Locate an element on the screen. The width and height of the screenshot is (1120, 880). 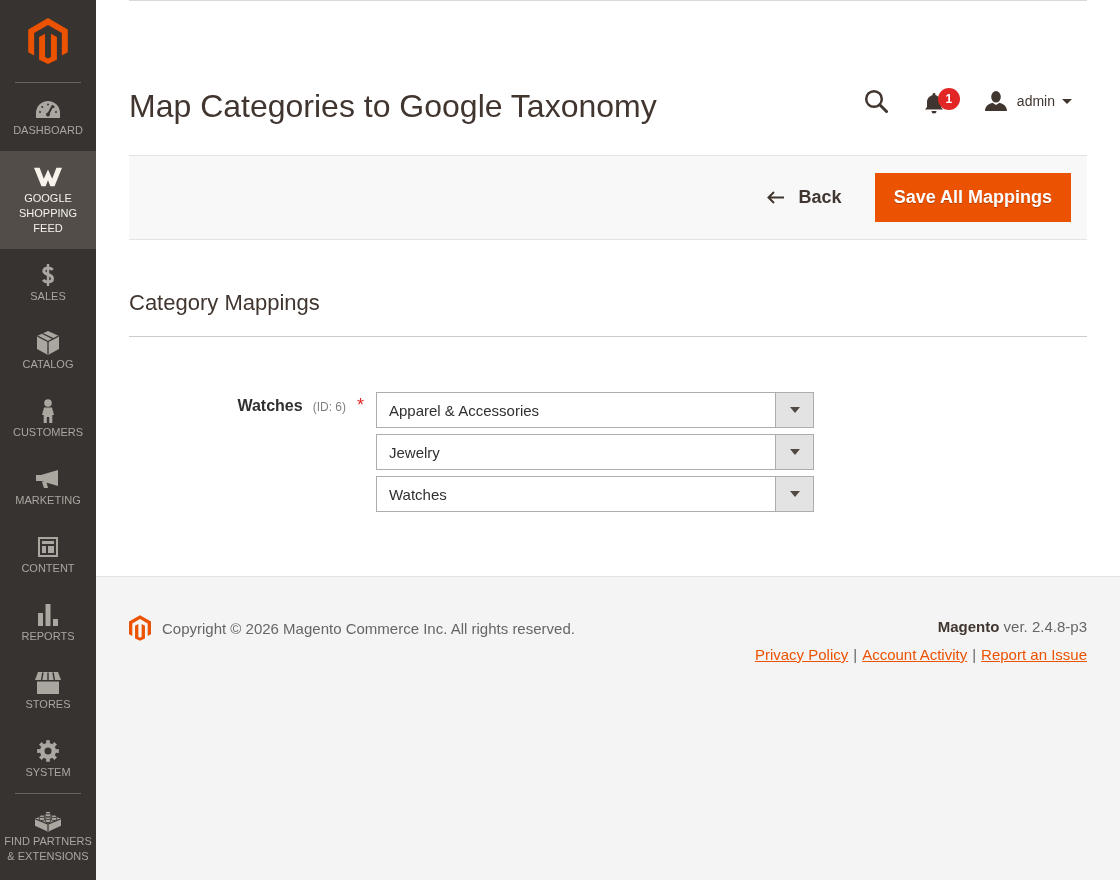
box-icon is located at coordinates (48, 343).